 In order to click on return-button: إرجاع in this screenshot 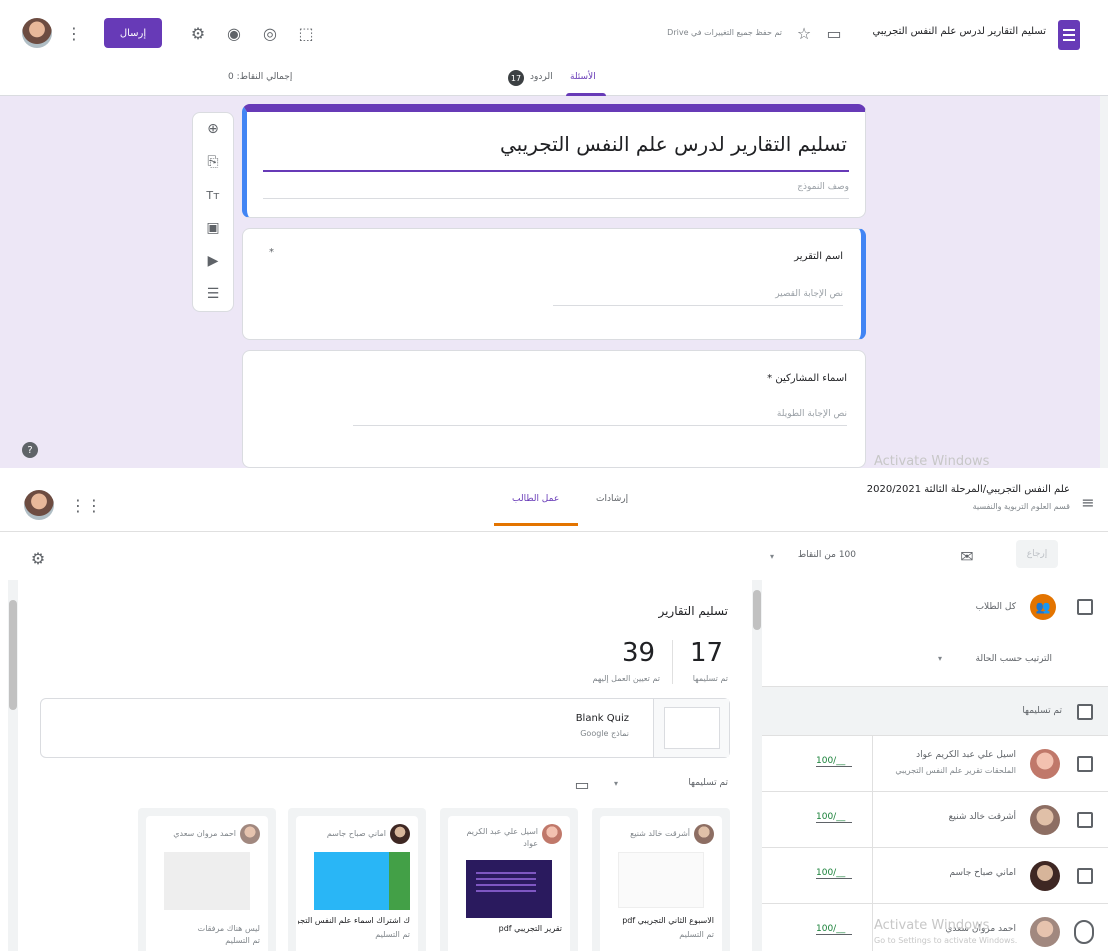, I will do `click(1037, 554)`.